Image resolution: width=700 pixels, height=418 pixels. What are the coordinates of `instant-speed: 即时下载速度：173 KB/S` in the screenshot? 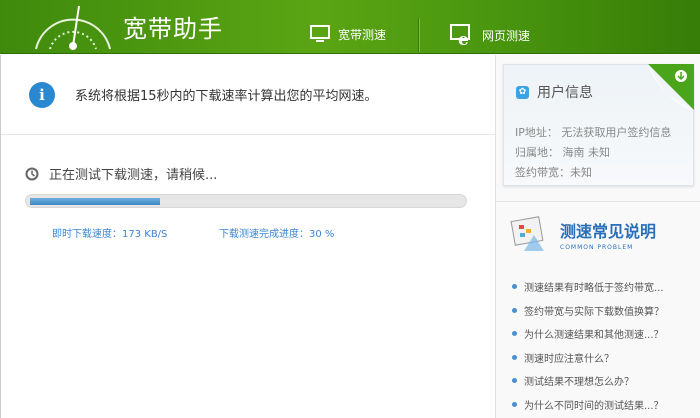 It's located at (110, 234).